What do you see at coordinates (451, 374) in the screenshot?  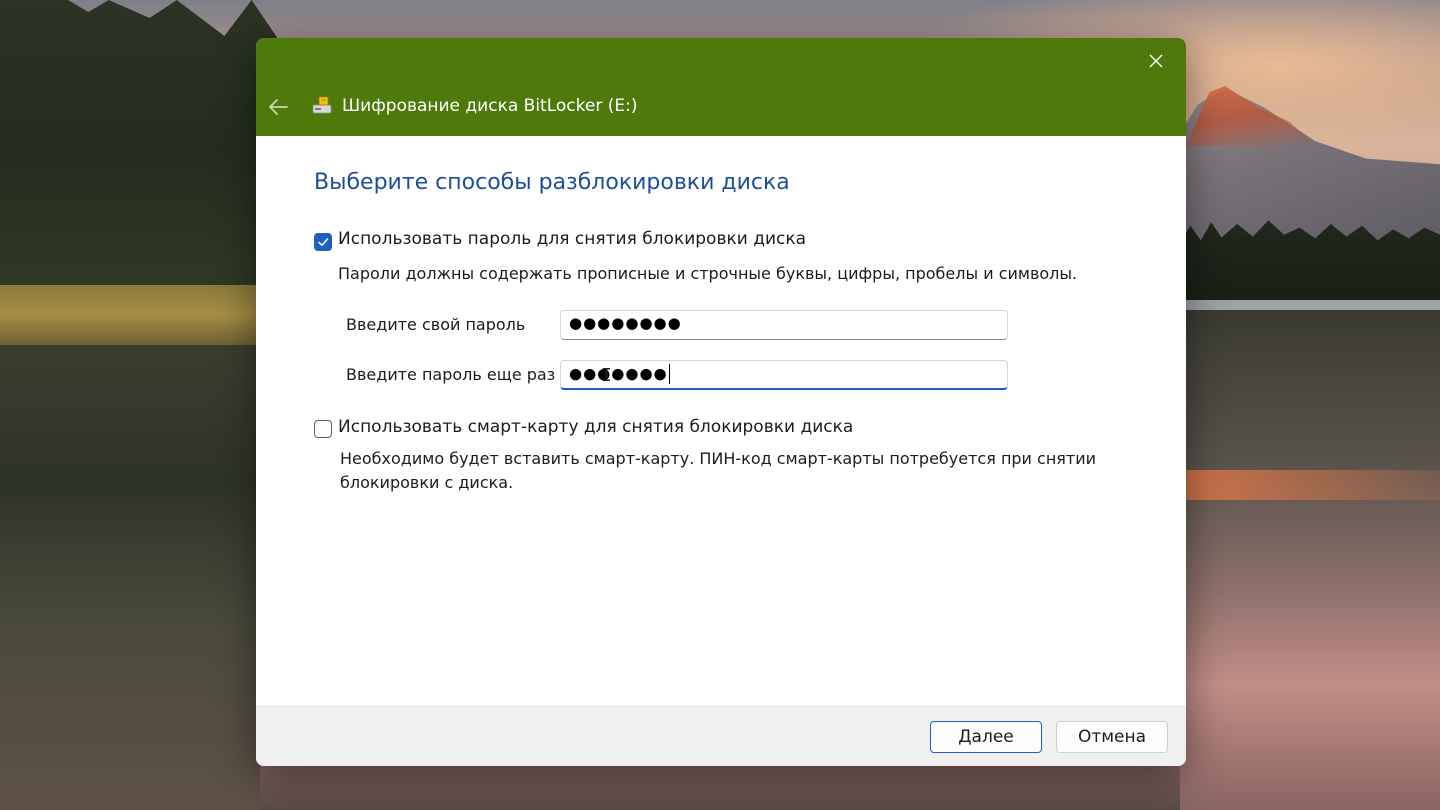 I see `confirm-password-label: Введите пароль еще раз` at bounding box center [451, 374].